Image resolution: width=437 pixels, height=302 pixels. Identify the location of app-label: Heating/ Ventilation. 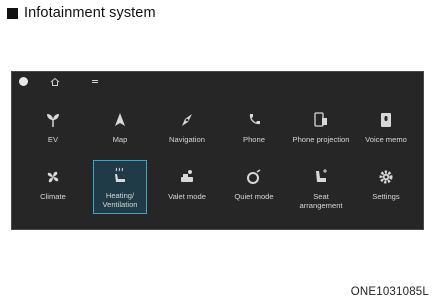
(120, 200).